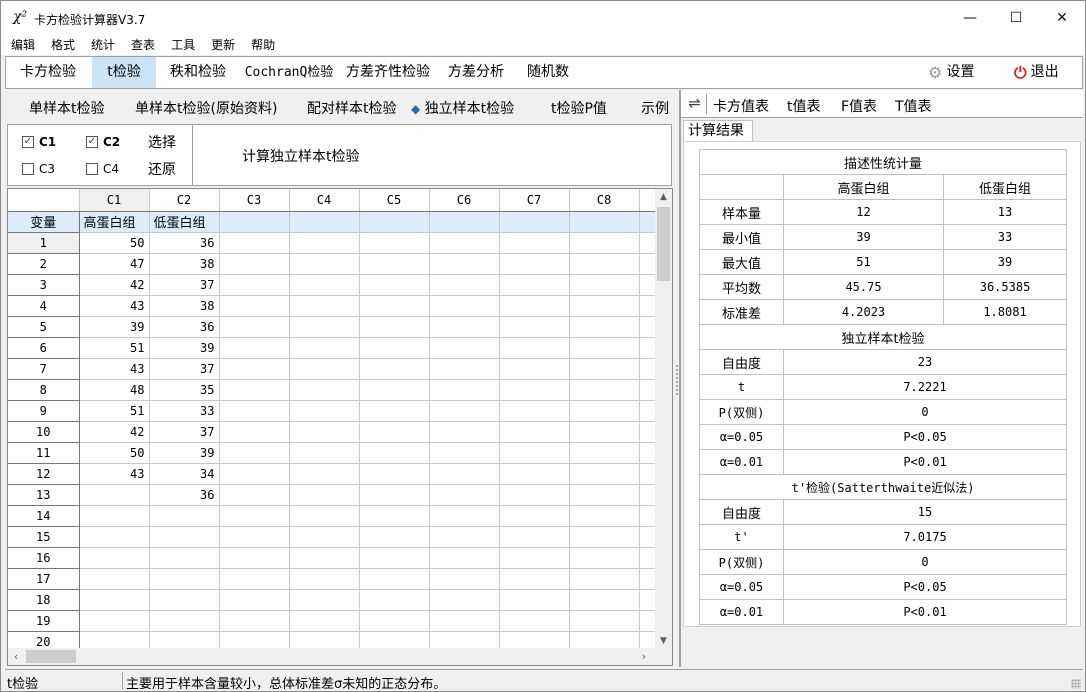  Describe the element at coordinates (67, 108) in the screenshot. I see `subtab-one-sample-t: 单样本t检验` at that location.